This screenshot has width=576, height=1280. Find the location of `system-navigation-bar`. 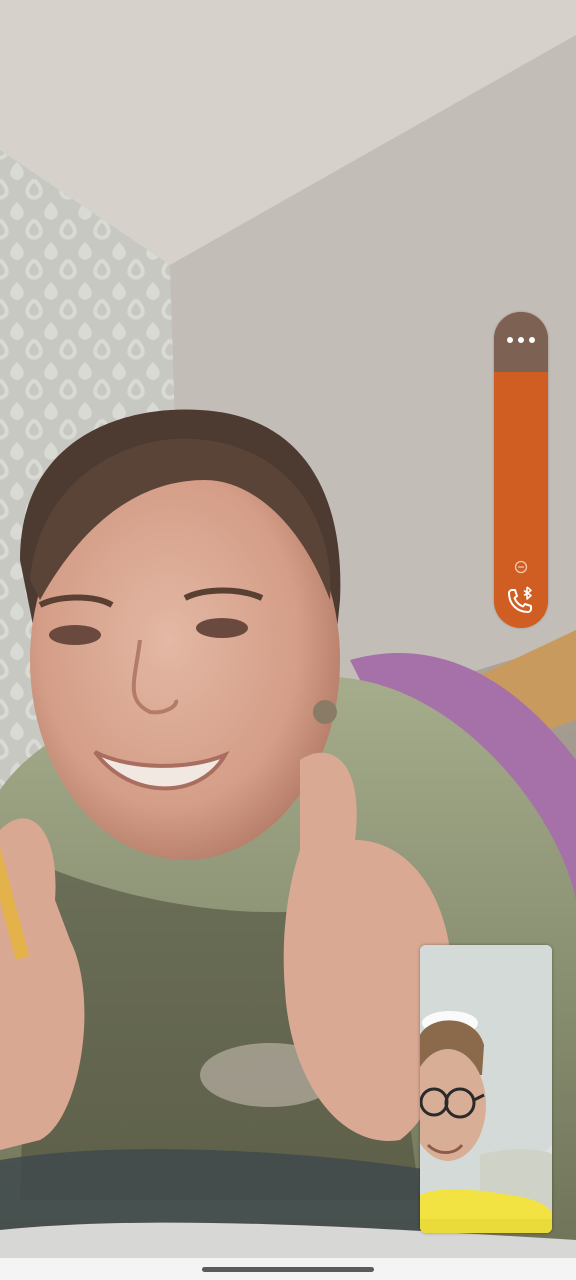

system-navigation-bar is located at coordinates (288, 1269).